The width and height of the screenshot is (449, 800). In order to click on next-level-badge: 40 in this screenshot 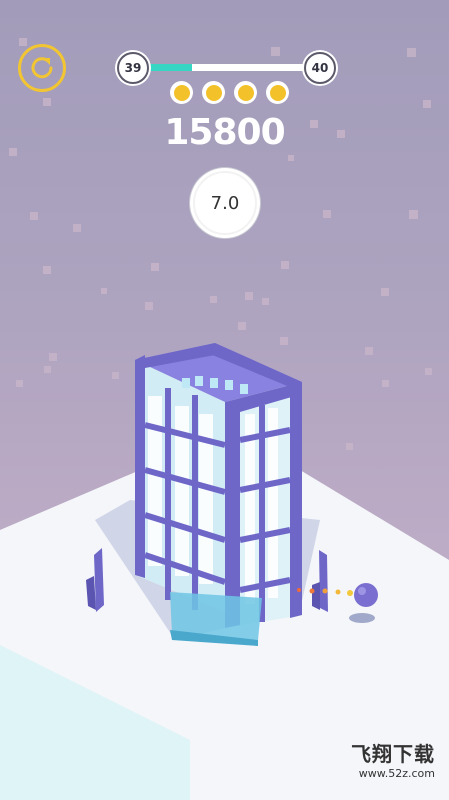, I will do `click(320, 68)`.